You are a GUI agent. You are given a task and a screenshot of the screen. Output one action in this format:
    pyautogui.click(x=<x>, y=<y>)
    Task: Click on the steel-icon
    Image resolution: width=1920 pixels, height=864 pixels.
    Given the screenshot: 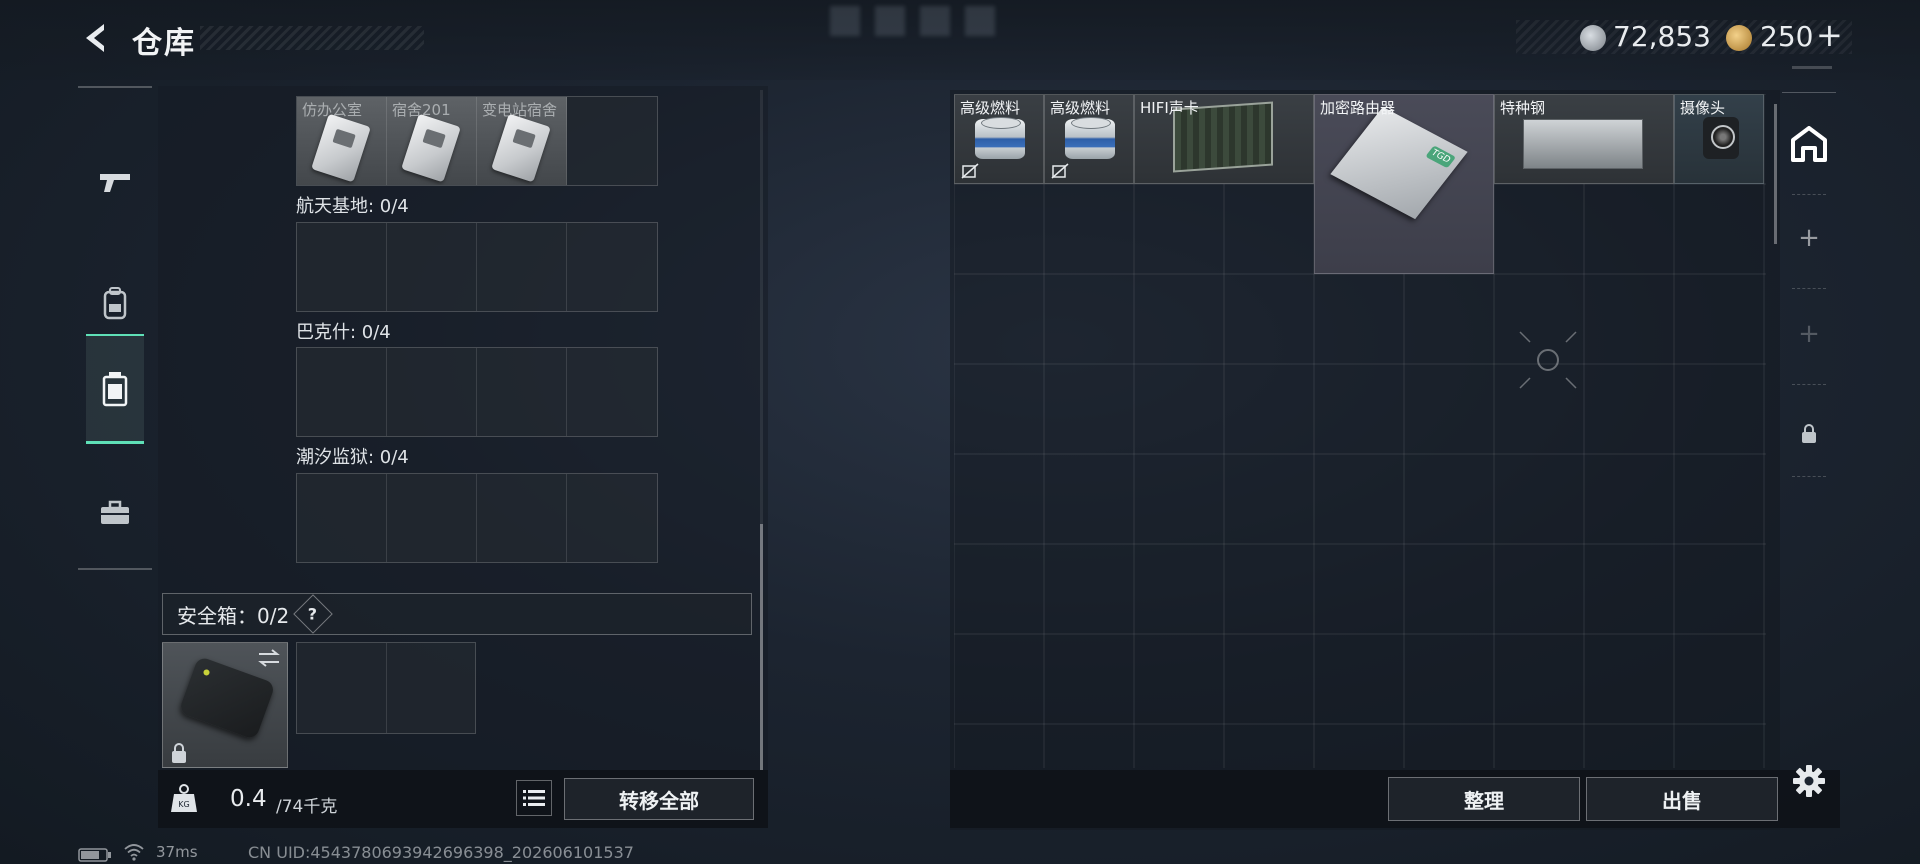 What is the action you would take?
    pyautogui.click(x=1583, y=144)
    